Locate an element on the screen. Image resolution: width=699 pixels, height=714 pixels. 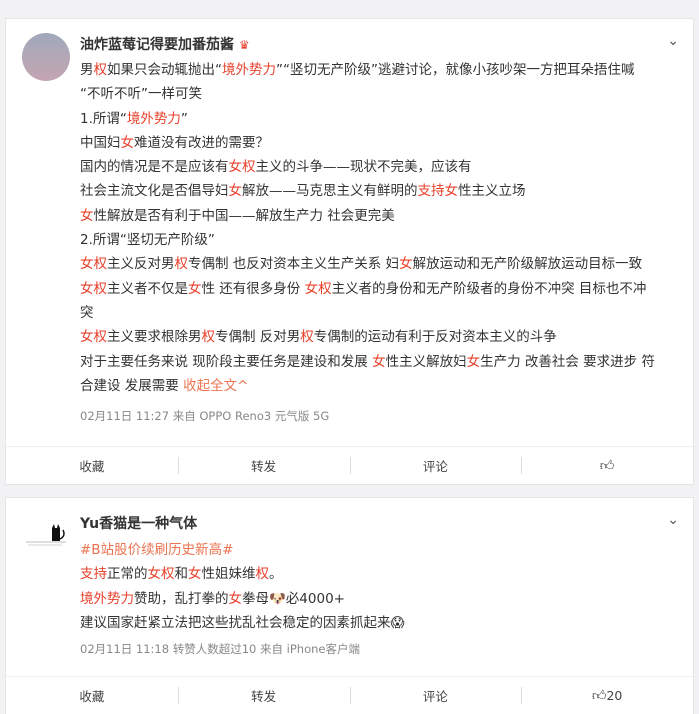
username: Yu香猫是一种气体 is located at coordinates (138, 523).